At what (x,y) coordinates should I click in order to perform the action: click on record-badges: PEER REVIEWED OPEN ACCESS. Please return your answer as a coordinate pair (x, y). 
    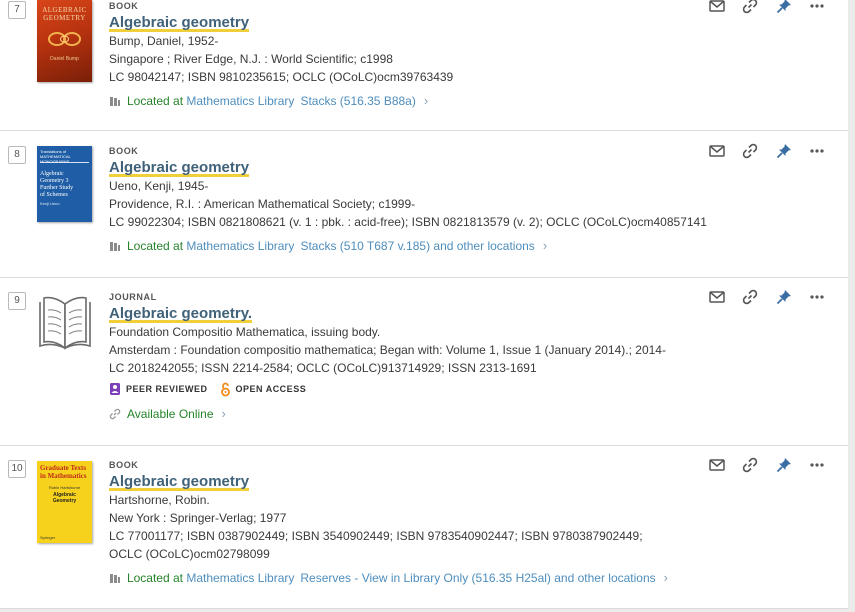
    Looking at the image, I should click on (408, 389).